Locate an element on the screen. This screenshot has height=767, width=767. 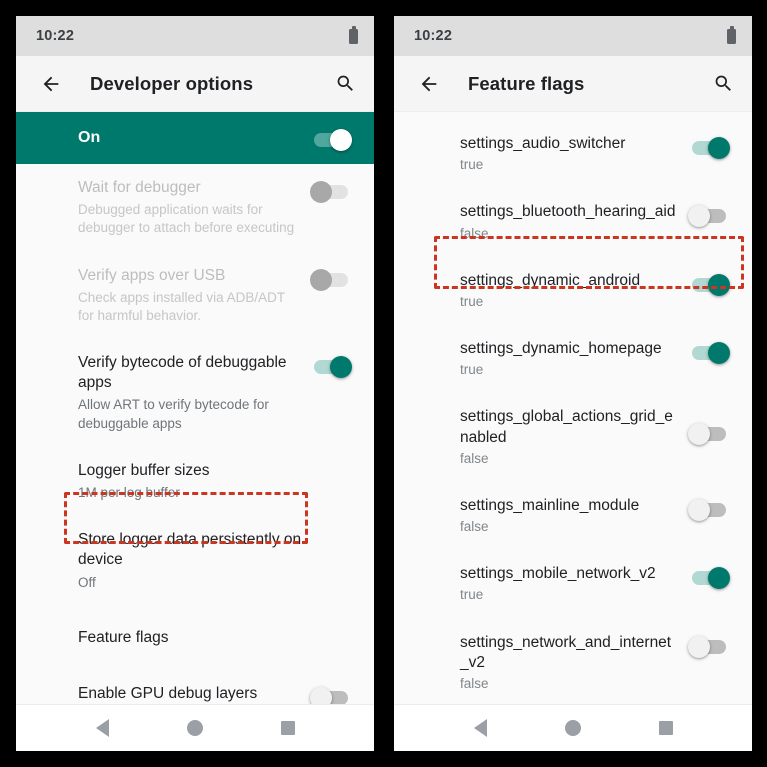
list-item: settings_dynamic_homepage true is located at coordinates (573, 359).